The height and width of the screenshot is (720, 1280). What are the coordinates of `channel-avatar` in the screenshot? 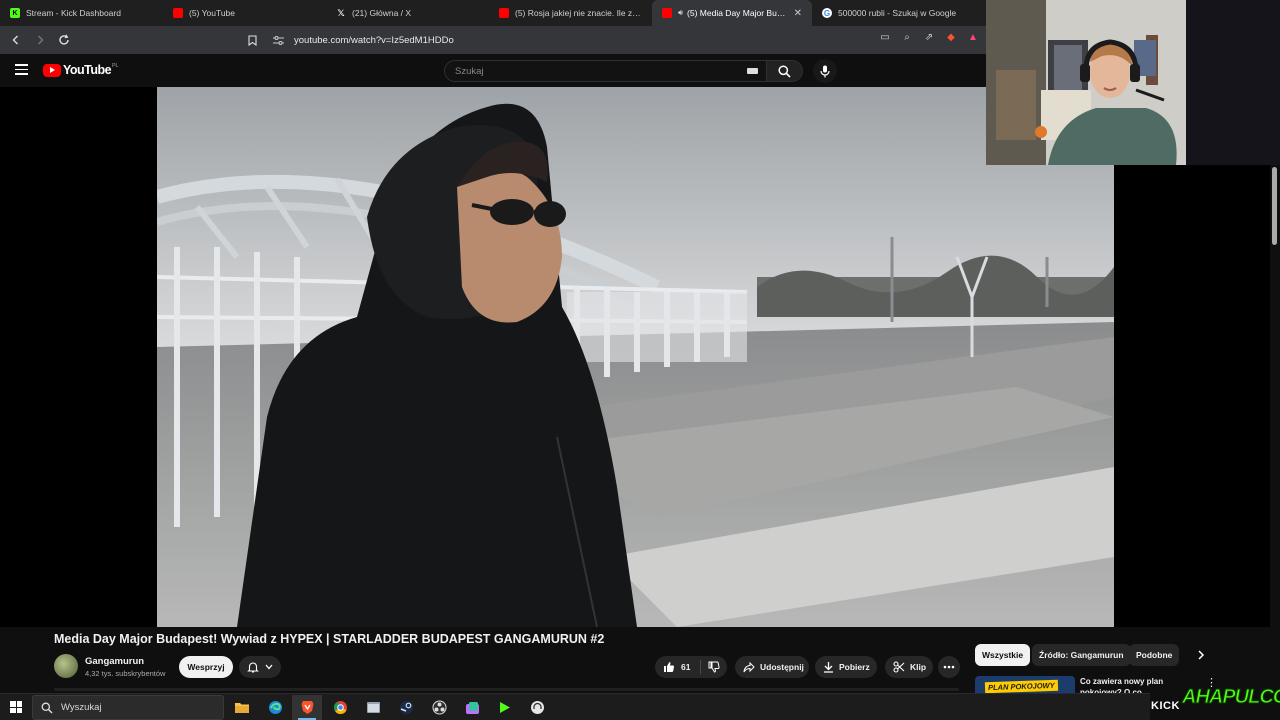 It's located at (66, 666).